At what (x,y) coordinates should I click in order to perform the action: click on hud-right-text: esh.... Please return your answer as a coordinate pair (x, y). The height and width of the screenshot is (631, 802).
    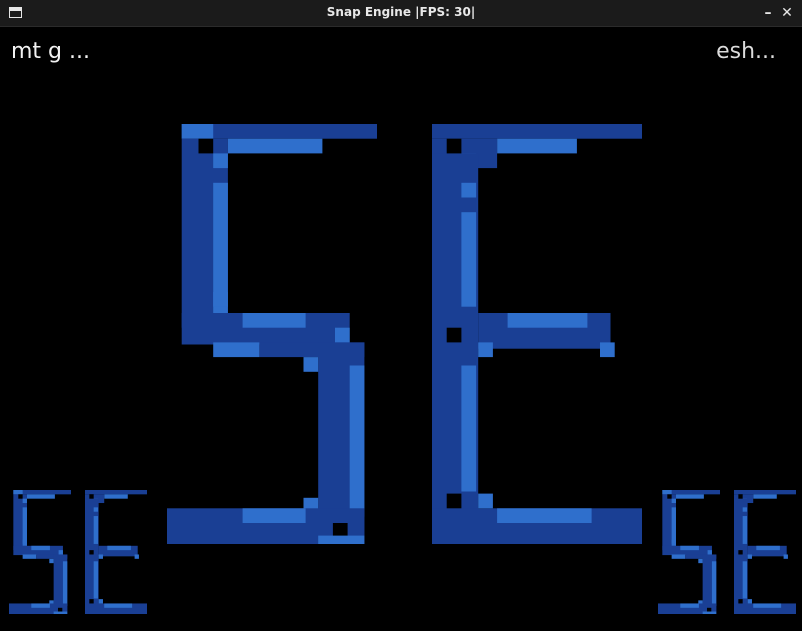
    Looking at the image, I should click on (746, 51).